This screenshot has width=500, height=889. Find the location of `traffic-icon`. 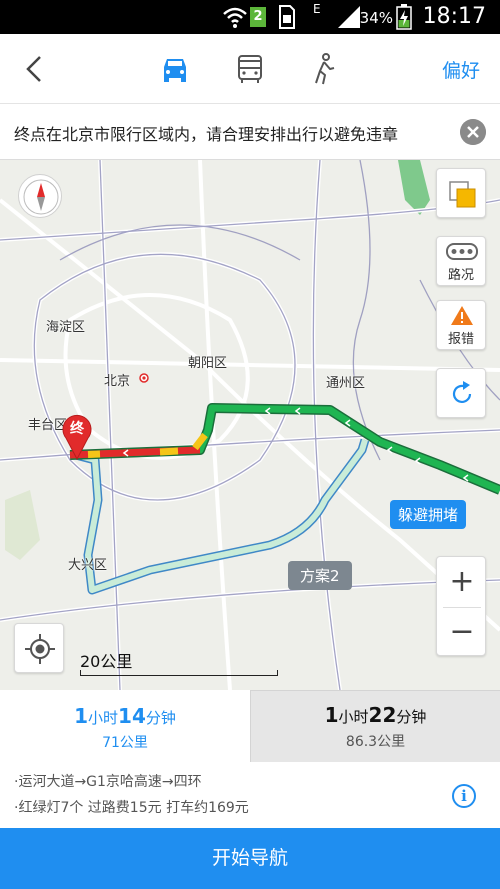

traffic-icon is located at coordinates (462, 251).